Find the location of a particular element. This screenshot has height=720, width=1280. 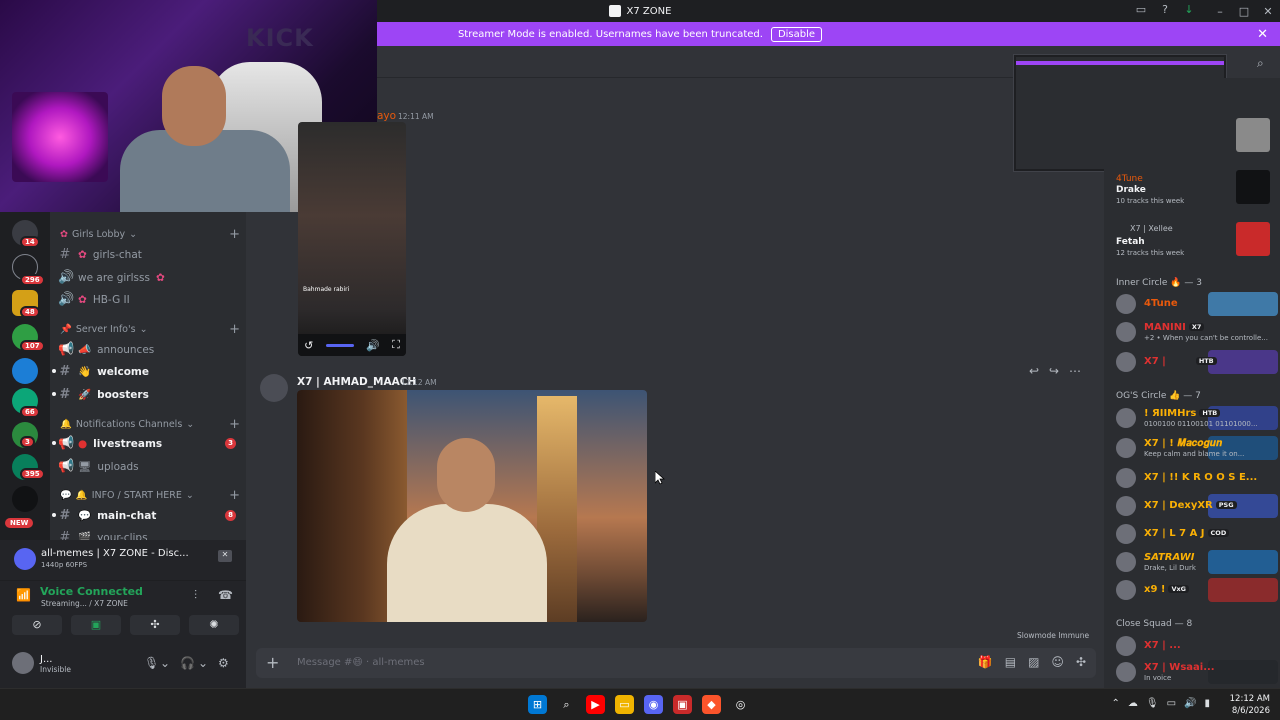

close-window-button: ✕ is located at coordinates (1268, 11).